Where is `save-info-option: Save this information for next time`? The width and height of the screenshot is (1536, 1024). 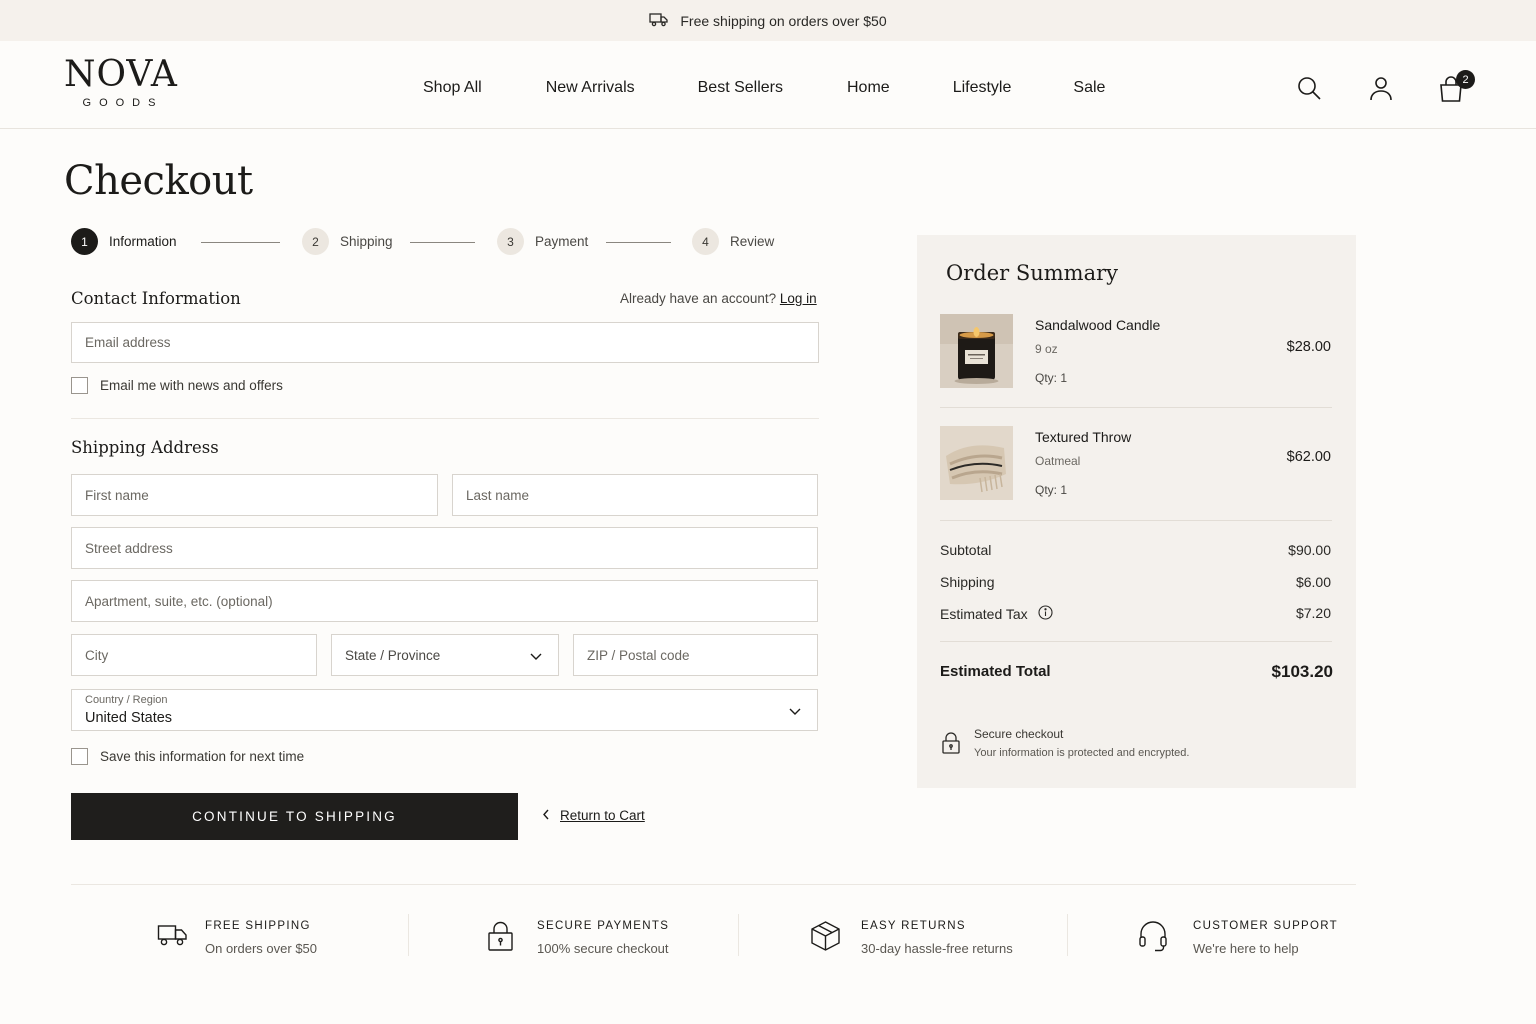
save-info-option: Save this information for next time is located at coordinates (187, 756).